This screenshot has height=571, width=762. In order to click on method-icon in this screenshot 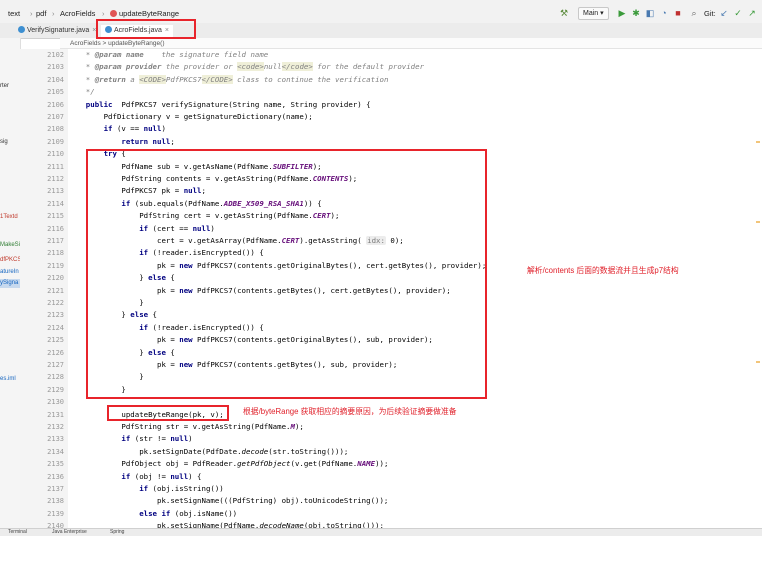, I will do `click(113, 13)`.